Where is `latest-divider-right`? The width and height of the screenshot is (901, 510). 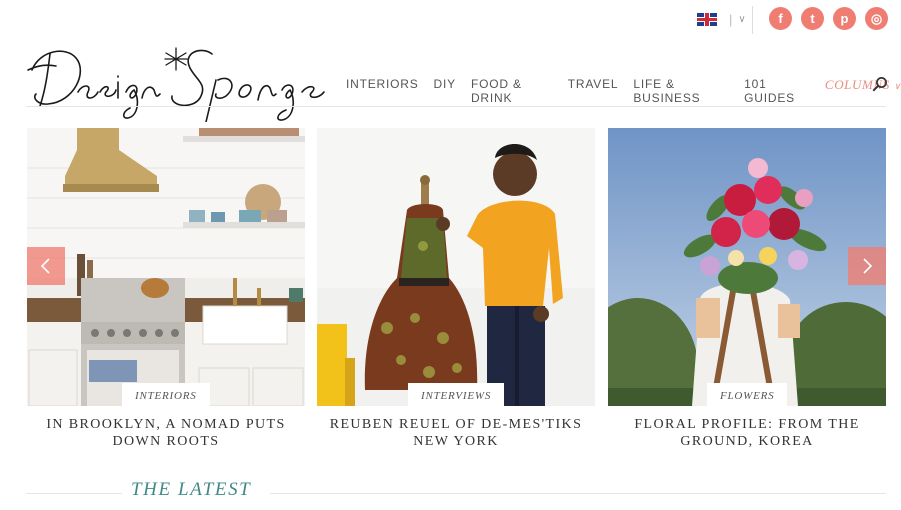
latest-divider-right is located at coordinates (578, 493).